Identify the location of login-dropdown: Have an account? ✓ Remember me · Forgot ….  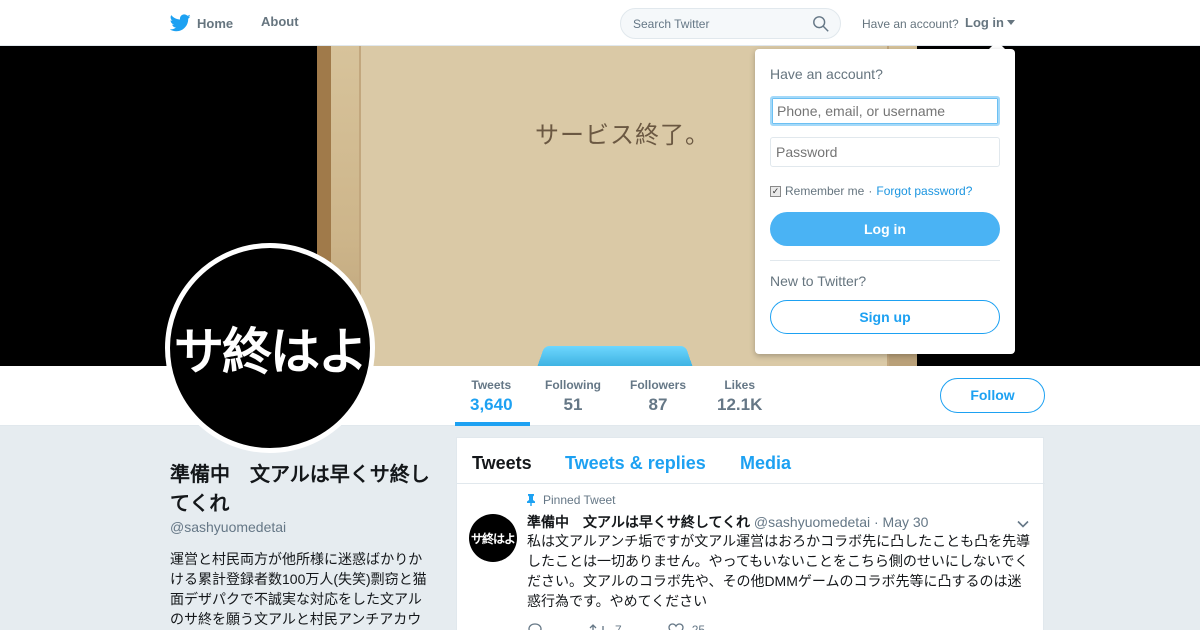
(885, 201).